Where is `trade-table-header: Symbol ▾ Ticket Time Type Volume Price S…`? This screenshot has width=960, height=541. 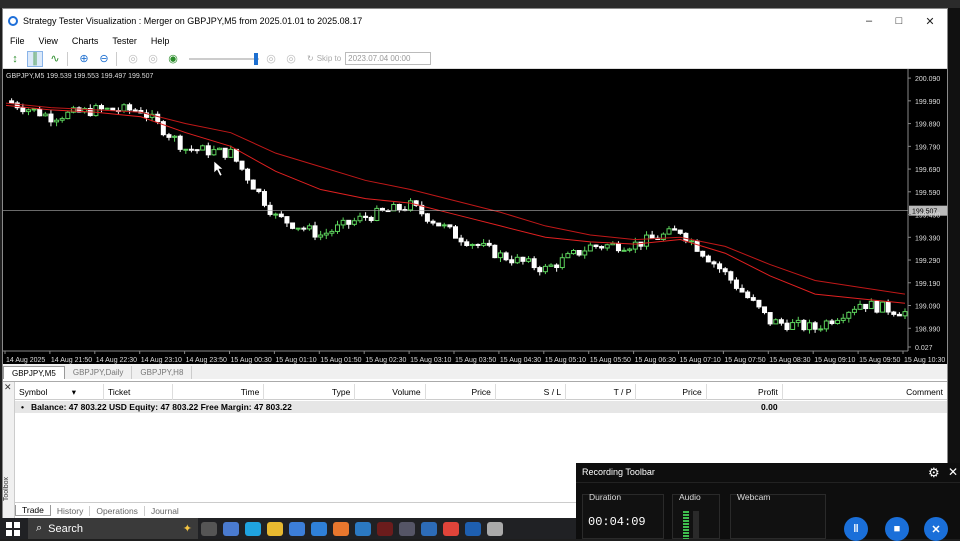 trade-table-header: Symbol ▾ Ticket Time Type Volume Price S… is located at coordinates (481, 392).